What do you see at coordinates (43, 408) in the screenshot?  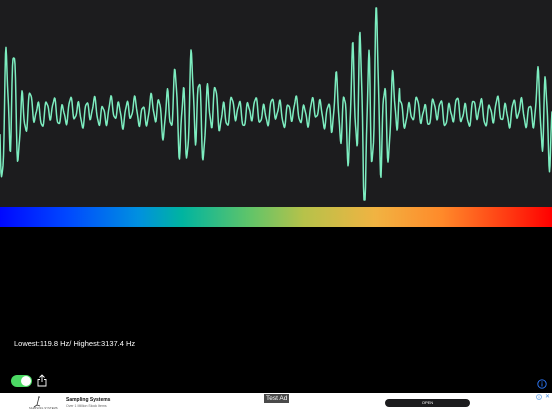 I see `ad-logo-caption: SAMPLING SYSTEMS` at bounding box center [43, 408].